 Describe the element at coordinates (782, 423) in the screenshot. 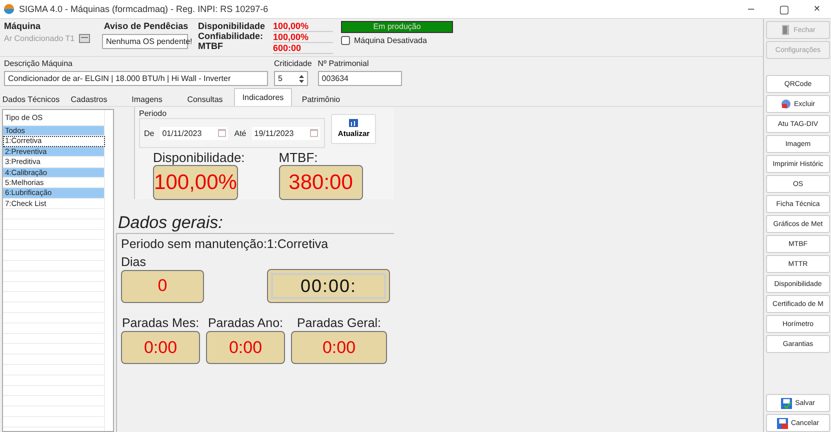

I see `cancel-icon` at that location.